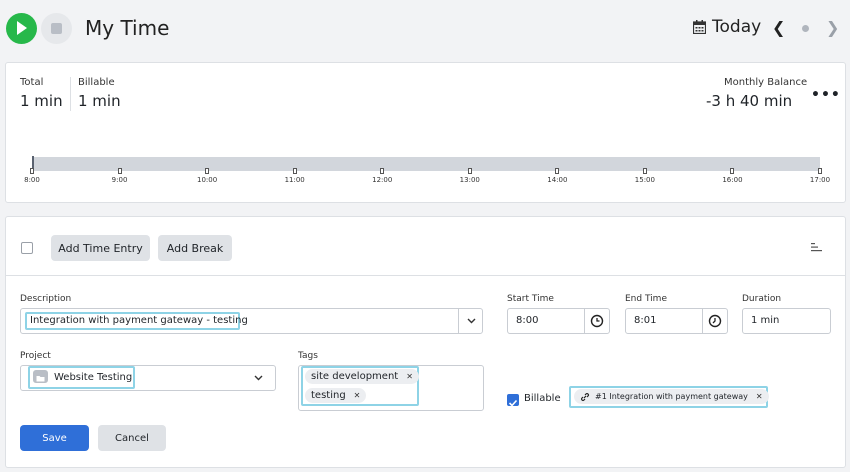 Image resolution: width=850 pixels, height=472 pixels. Describe the element at coordinates (816, 247) in the screenshot. I see `sort-icon` at that location.